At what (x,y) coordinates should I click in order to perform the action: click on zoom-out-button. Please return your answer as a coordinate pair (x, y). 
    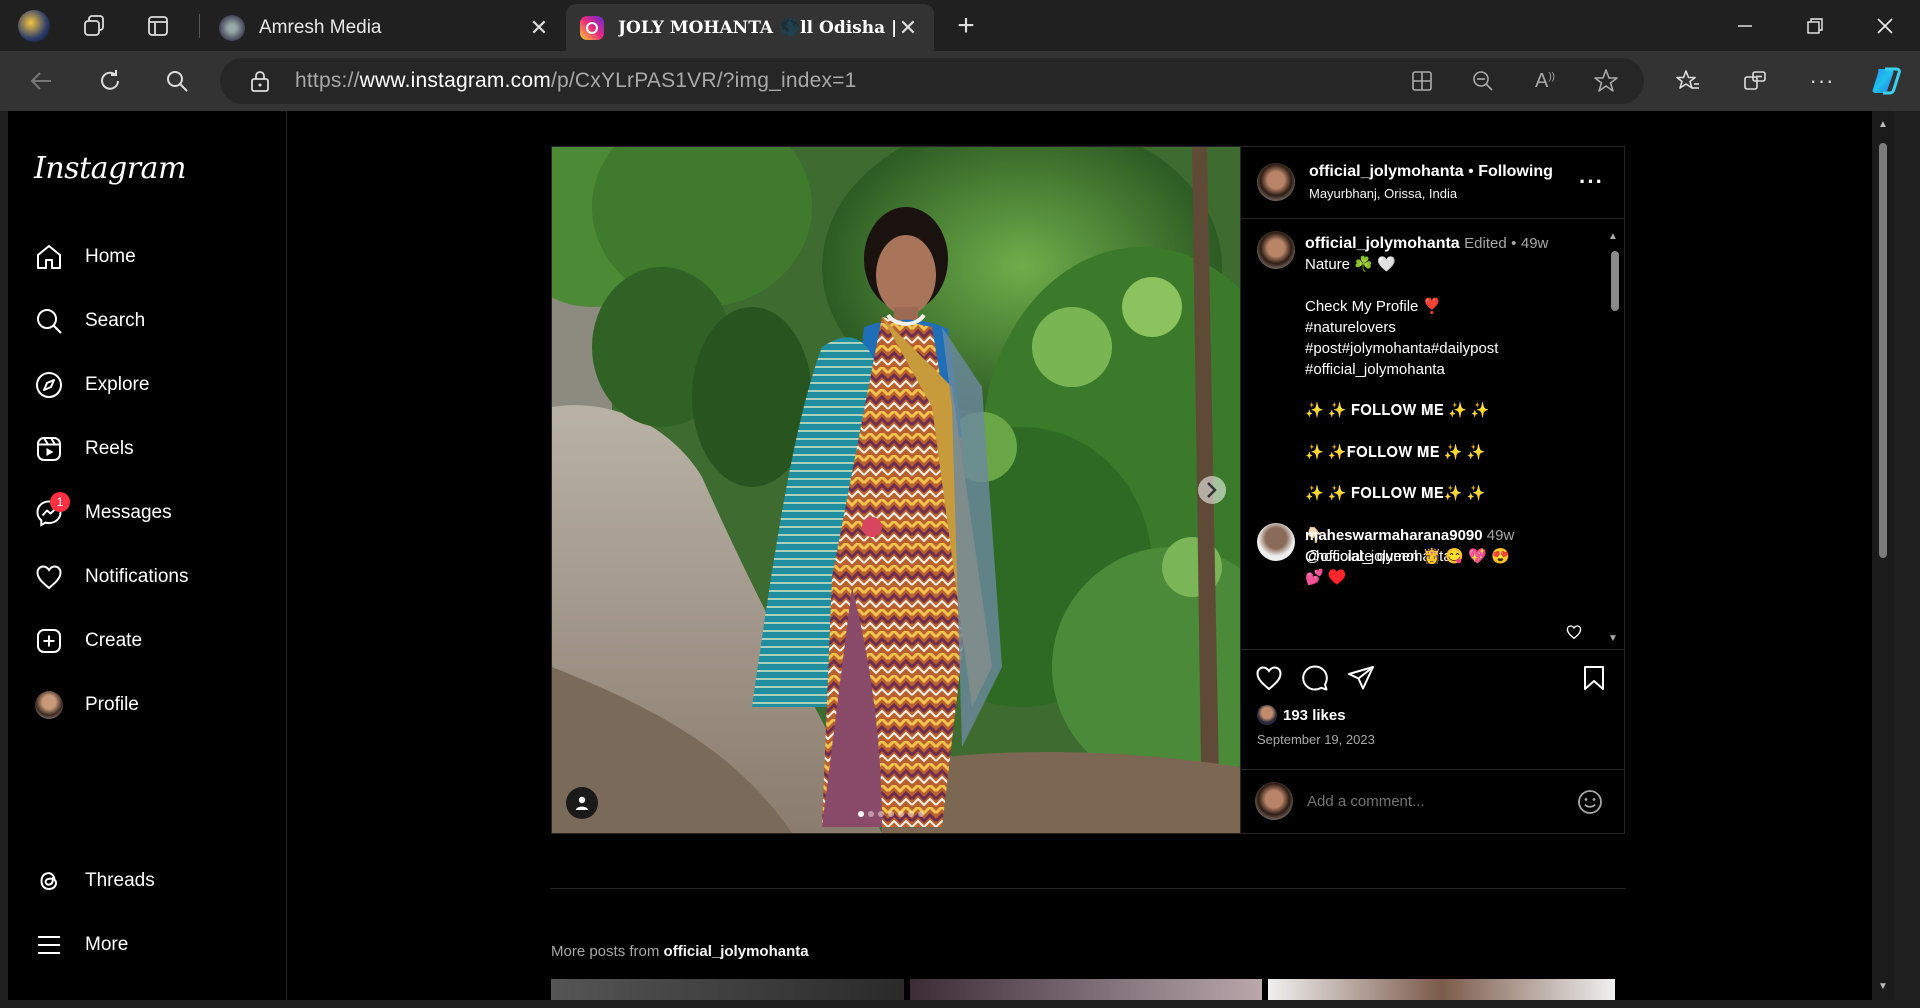
    Looking at the image, I should click on (1483, 81).